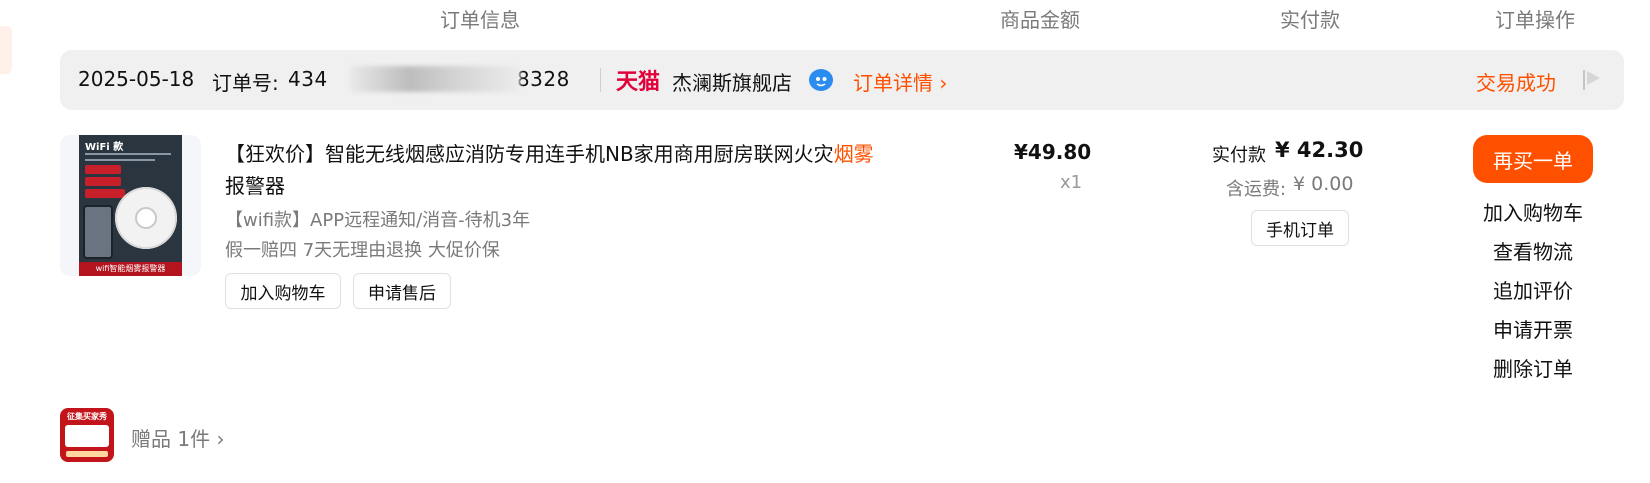 The height and width of the screenshot is (483, 1650). What do you see at coordinates (1310, 20) in the screenshot?
I see `header-paid: 实付款` at bounding box center [1310, 20].